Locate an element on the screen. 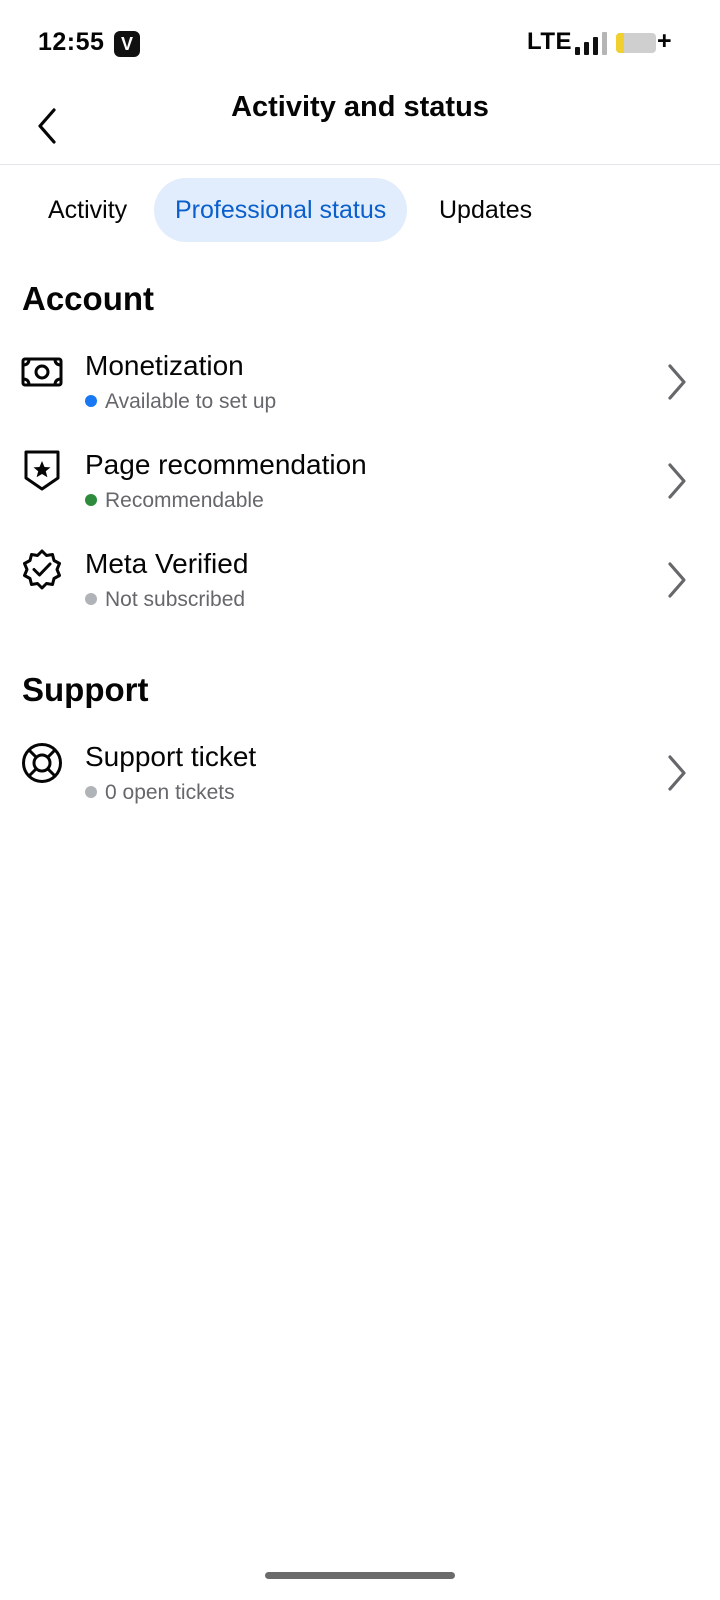 The width and height of the screenshot is (720, 1600). shield-star-icon is located at coordinates (42, 470).